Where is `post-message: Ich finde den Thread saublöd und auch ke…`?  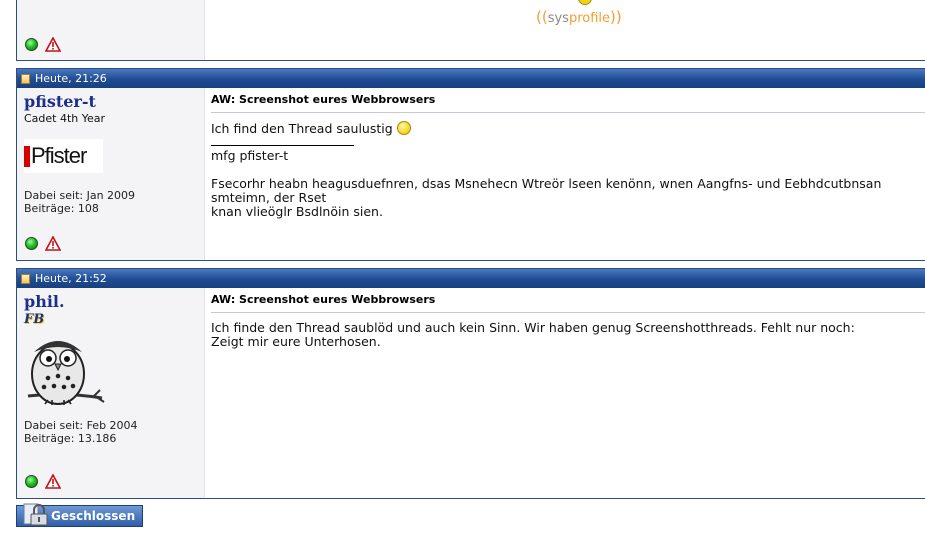
post-message: Ich finde den Thread saublöd und auch ke… is located at coordinates (568, 335).